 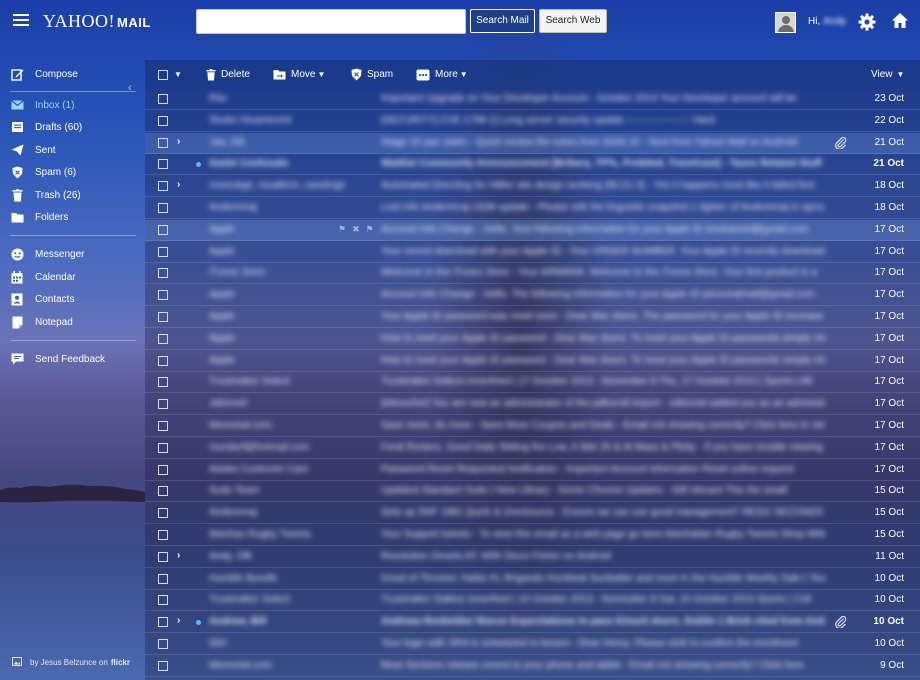 What do you see at coordinates (573, 21) in the screenshot?
I see `search-web-button: Search Web` at bounding box center [573, 21].